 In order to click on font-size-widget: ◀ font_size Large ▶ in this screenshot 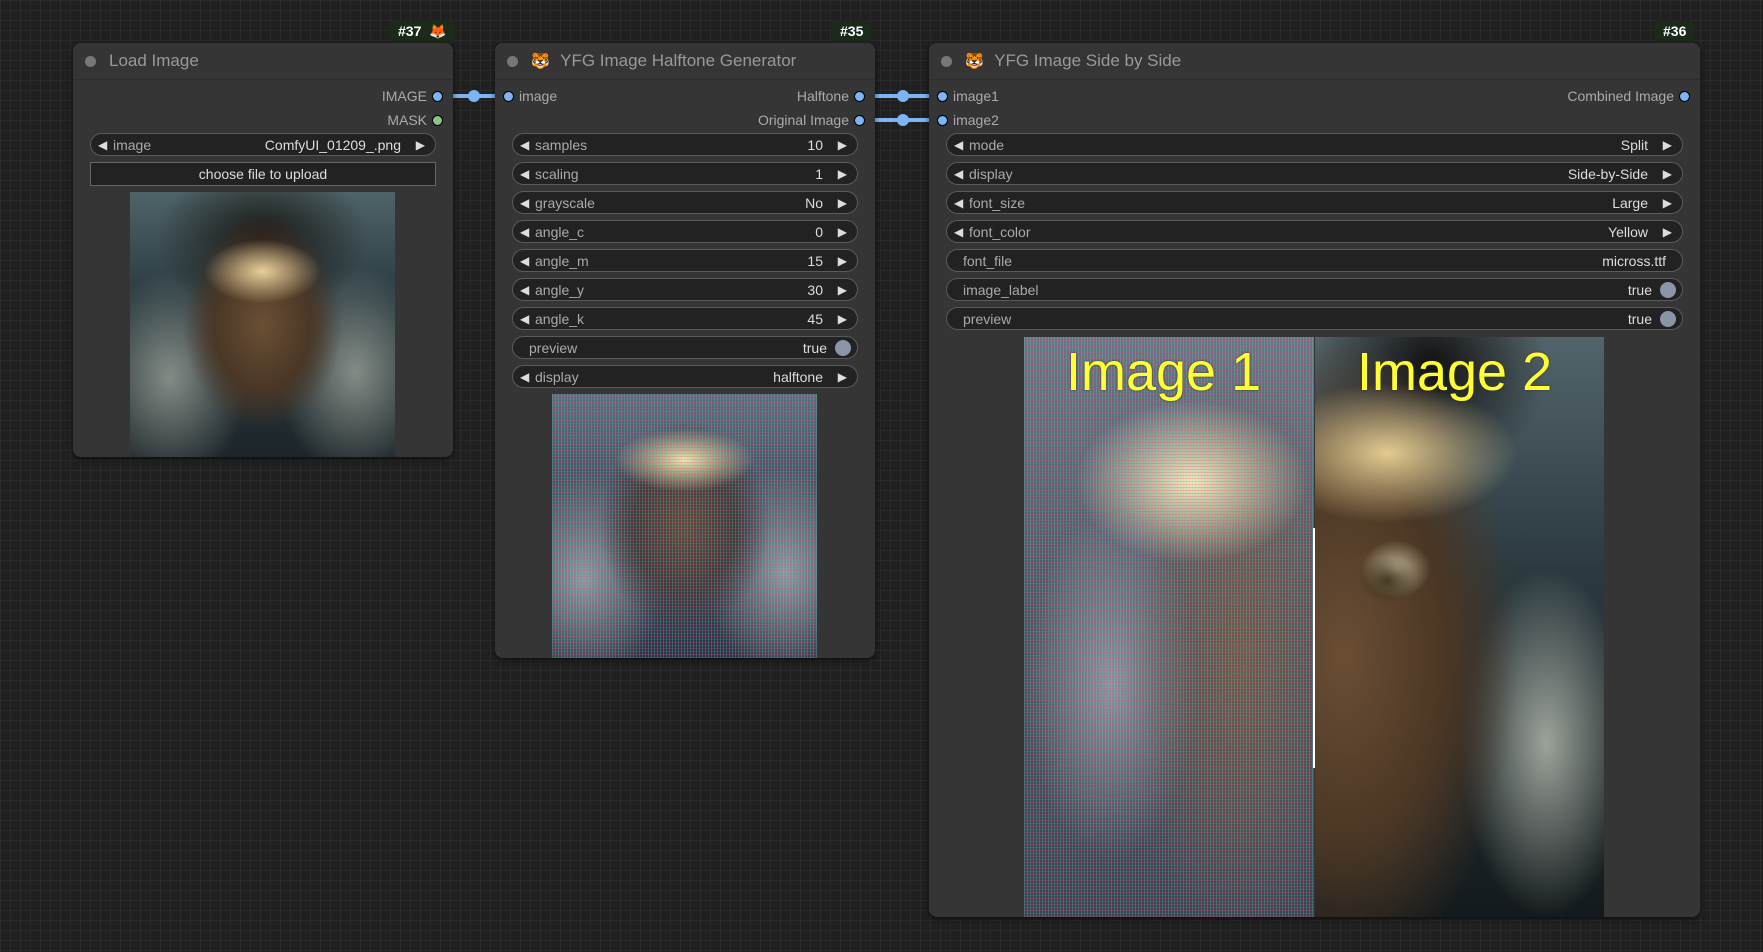, I will do `click(1314, 202)`.